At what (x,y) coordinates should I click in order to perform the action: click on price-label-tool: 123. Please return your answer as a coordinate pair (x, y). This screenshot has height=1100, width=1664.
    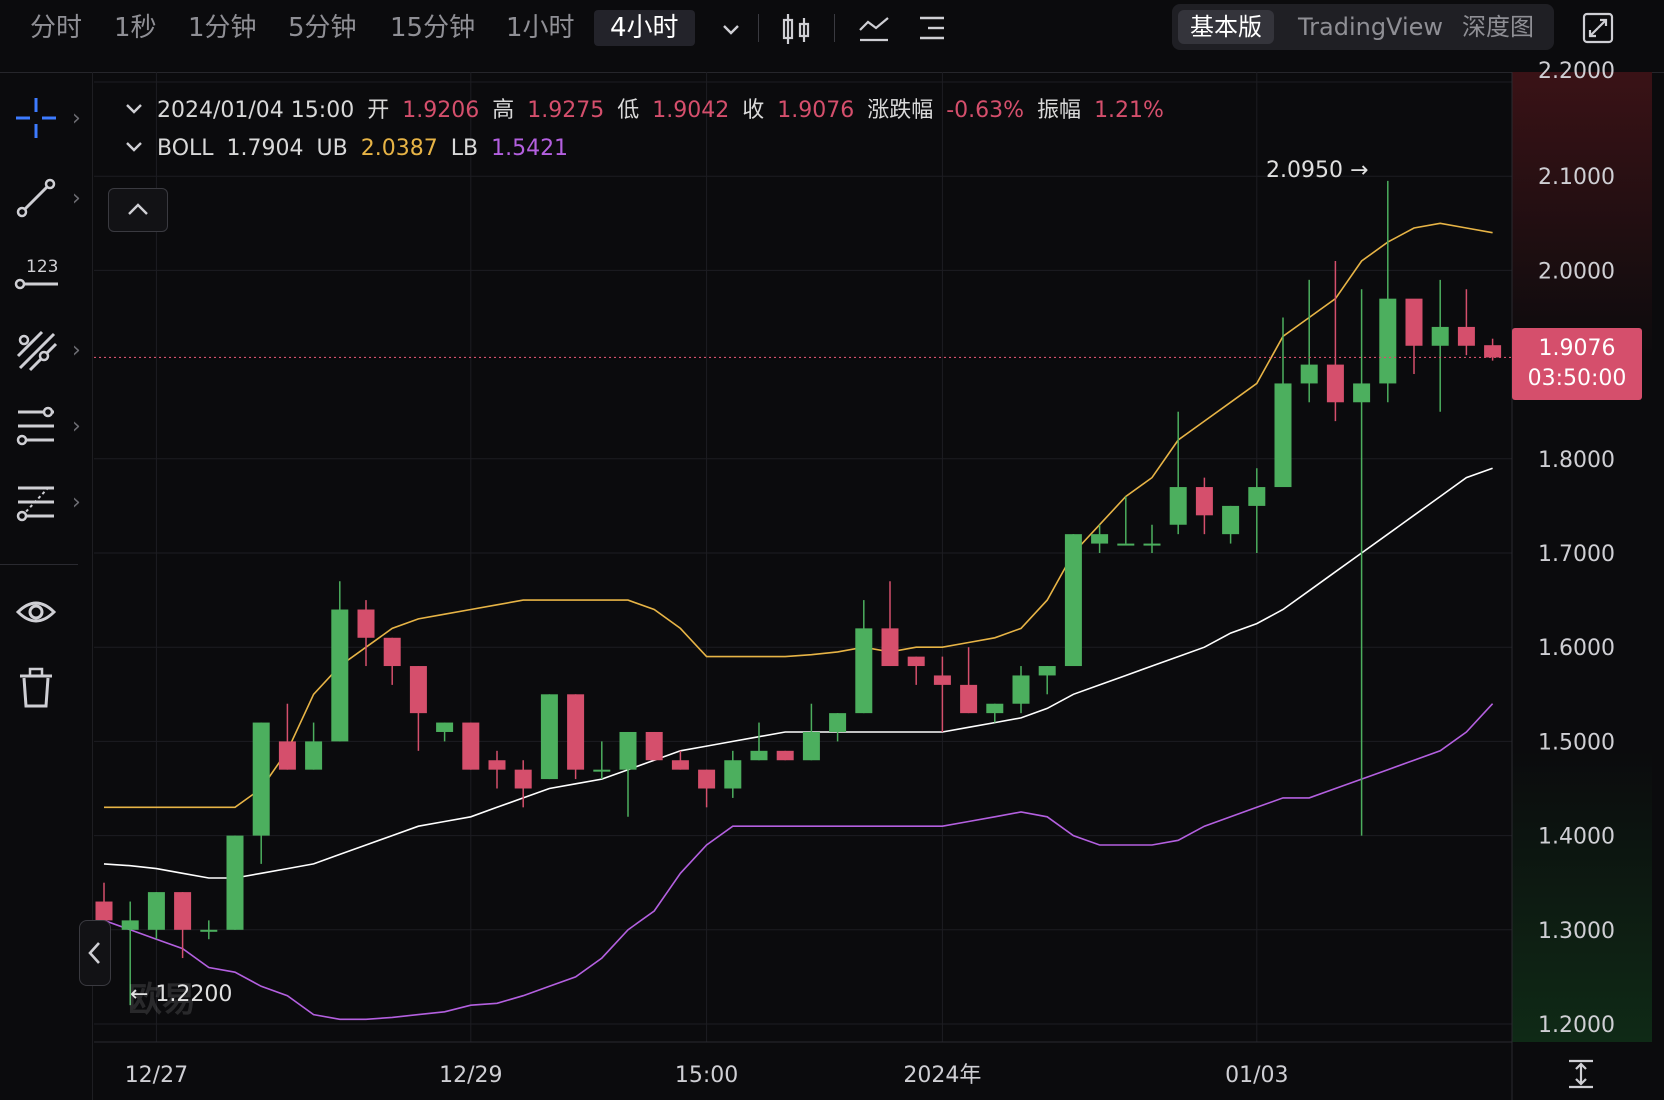
    Looking at the image, I should click on (50, 275).